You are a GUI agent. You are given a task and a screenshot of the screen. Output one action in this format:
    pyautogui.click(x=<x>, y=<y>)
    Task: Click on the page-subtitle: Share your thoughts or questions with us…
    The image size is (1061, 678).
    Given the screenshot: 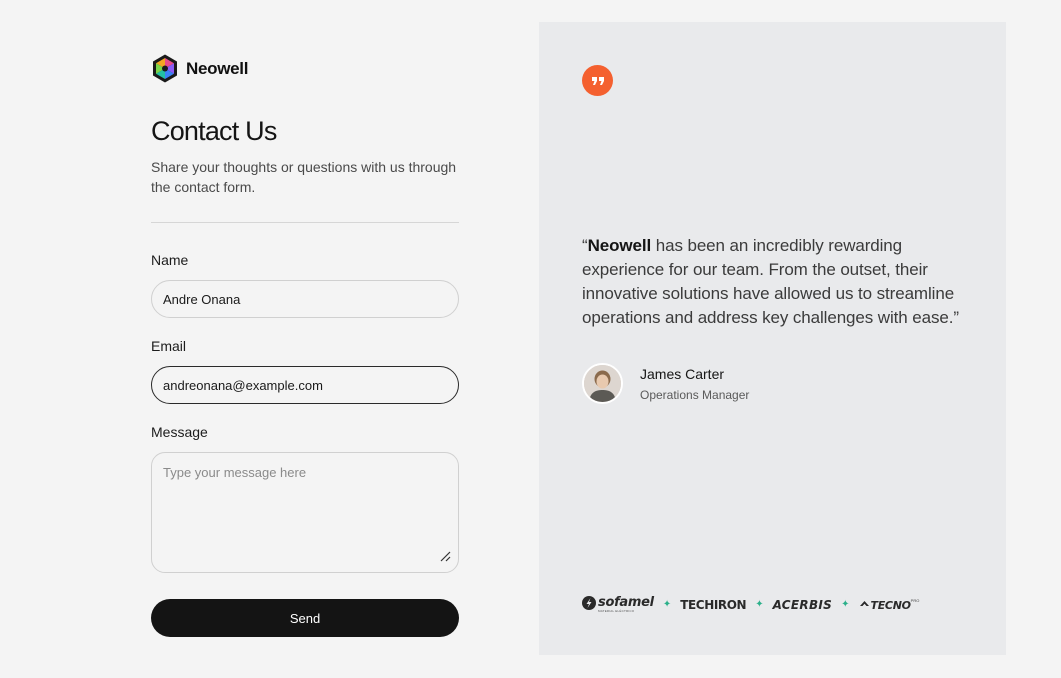 What is the action you would take?
    pyautogui.click(x=304, y=177)
    